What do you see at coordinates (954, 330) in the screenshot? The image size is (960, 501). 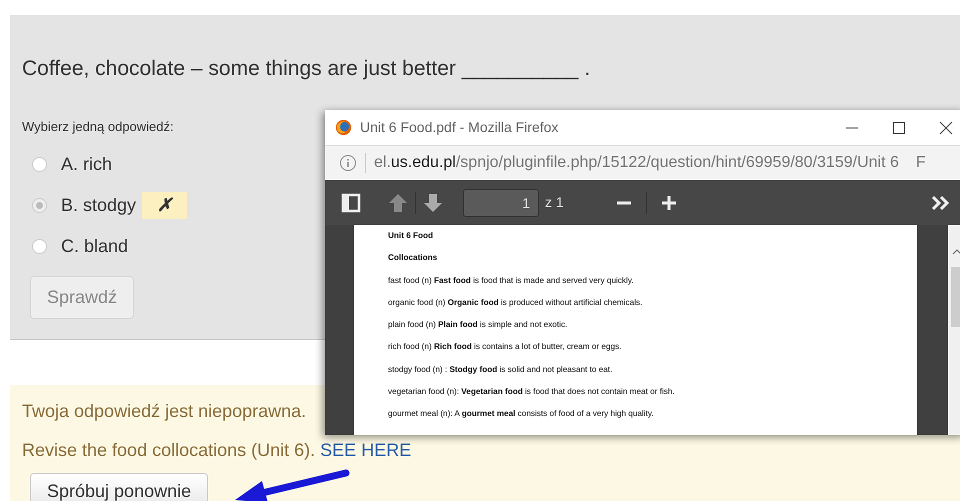 I see `scroll-bar` at bounding box center [954, 330].